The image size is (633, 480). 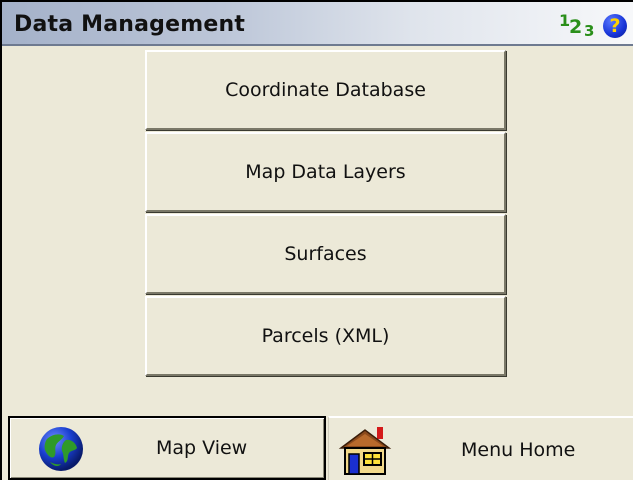 What do you see at coordinates (518, 450) in the screenshot?
I see `menu-home-label: Menu Home` at bounding box center [518, 450].